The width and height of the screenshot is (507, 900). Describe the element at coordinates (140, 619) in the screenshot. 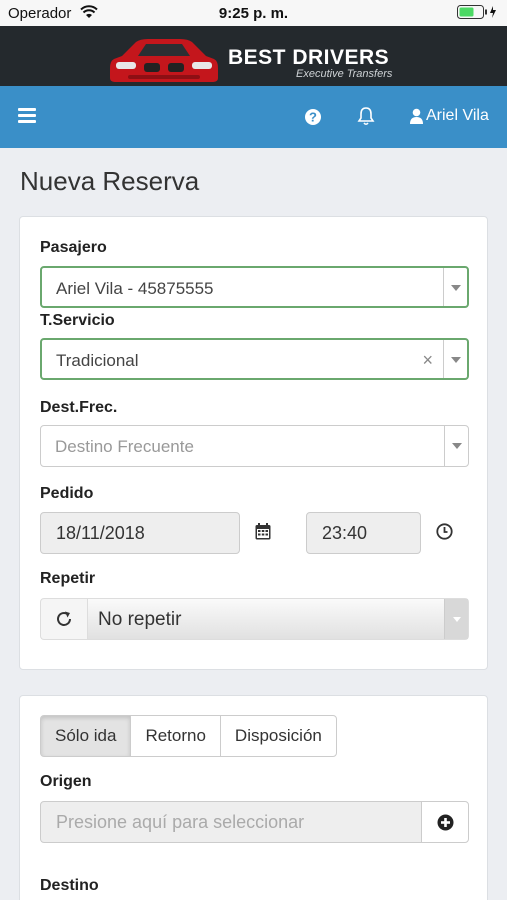

I see `repetir-value: No repetir` at that location.